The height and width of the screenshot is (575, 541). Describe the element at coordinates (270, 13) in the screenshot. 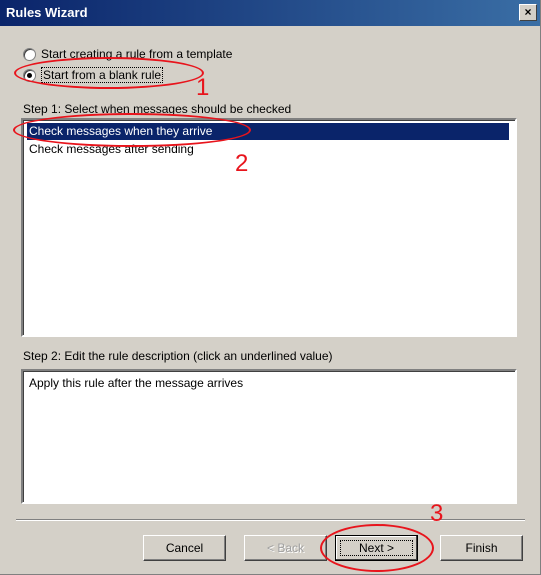

I see `title-bar: Rules Wizard ×` at that location.